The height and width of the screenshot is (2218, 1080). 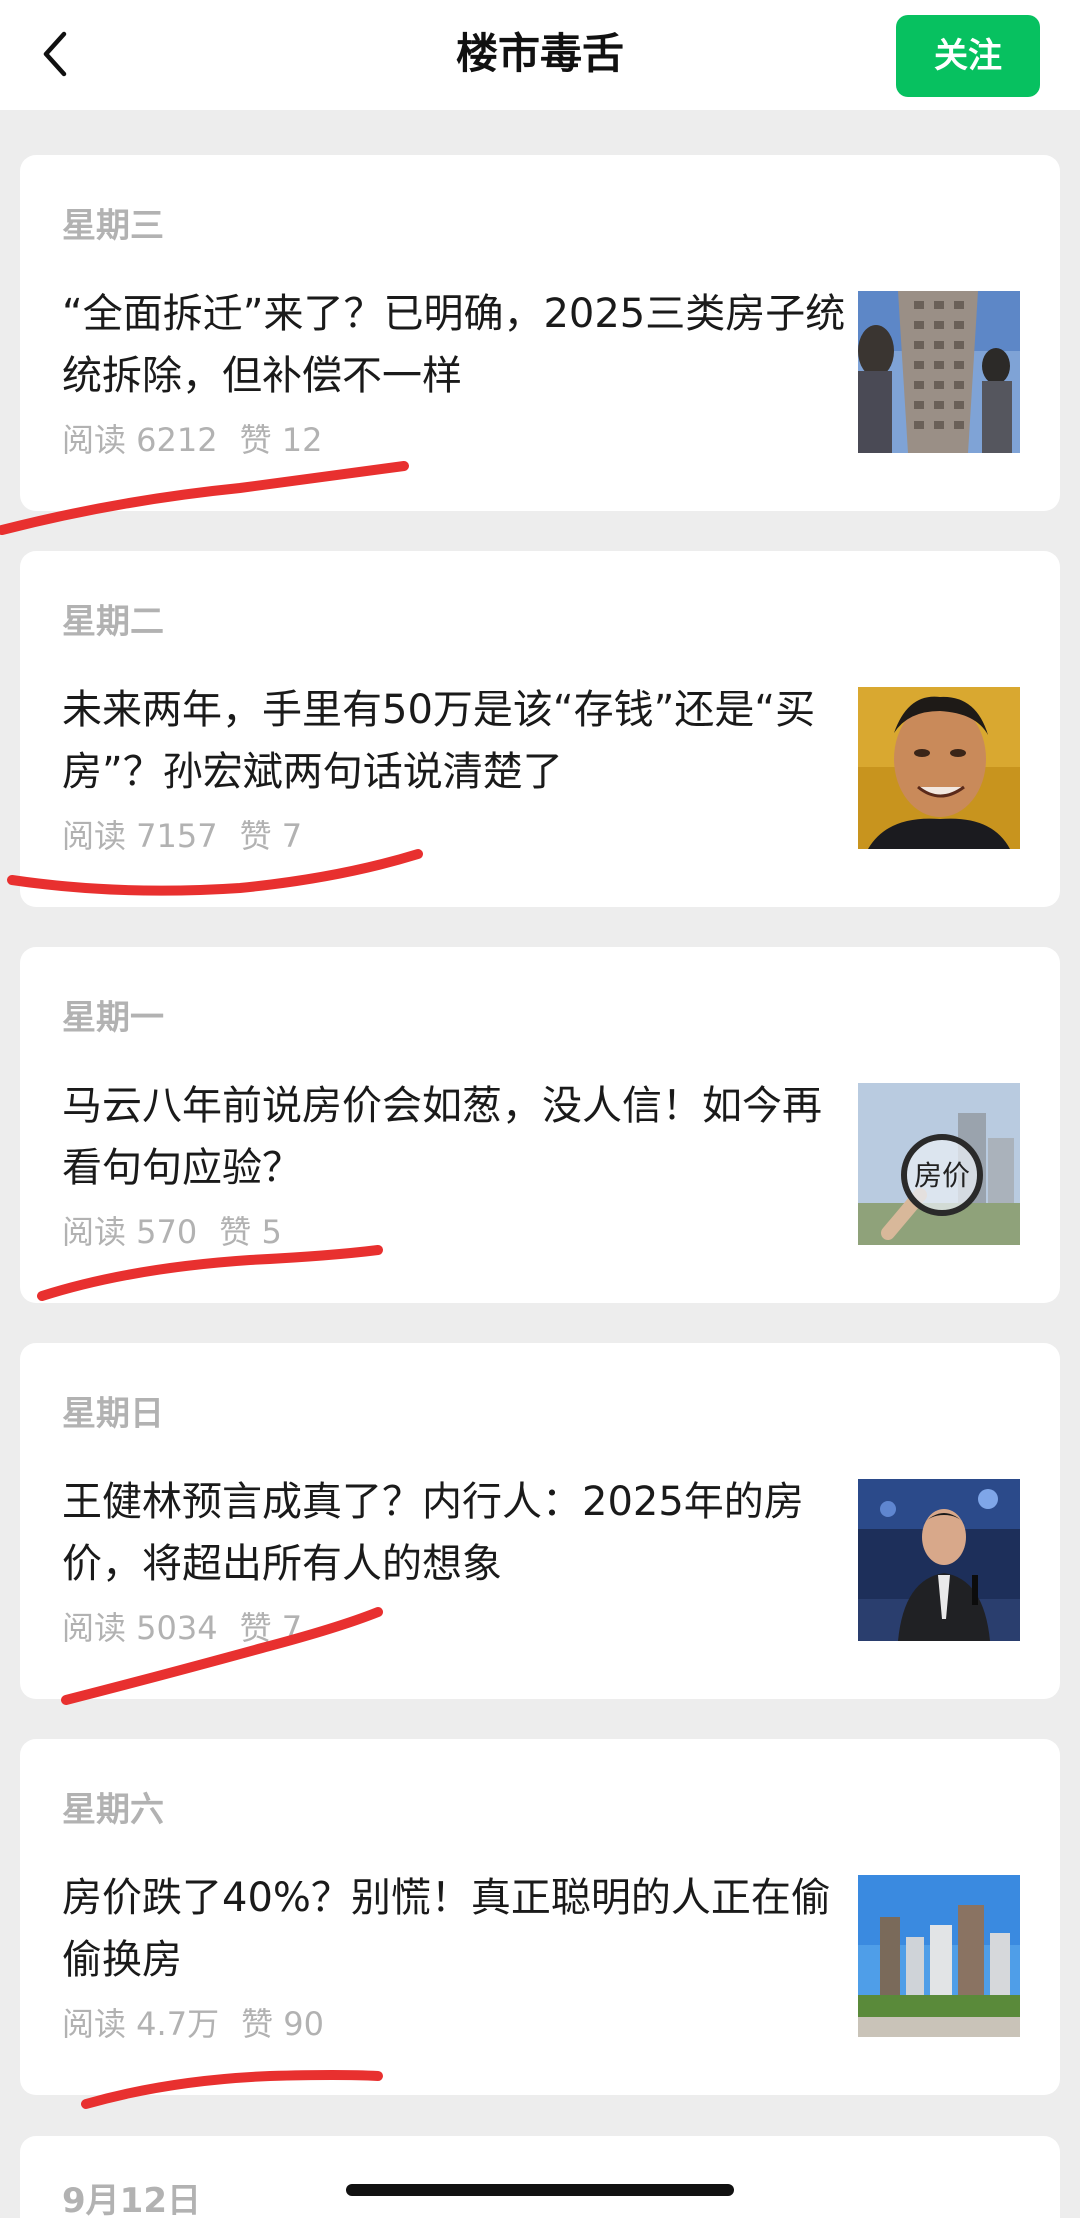 I want to click on magnifier-price-text: 房价, so click(x=942, y=1175).